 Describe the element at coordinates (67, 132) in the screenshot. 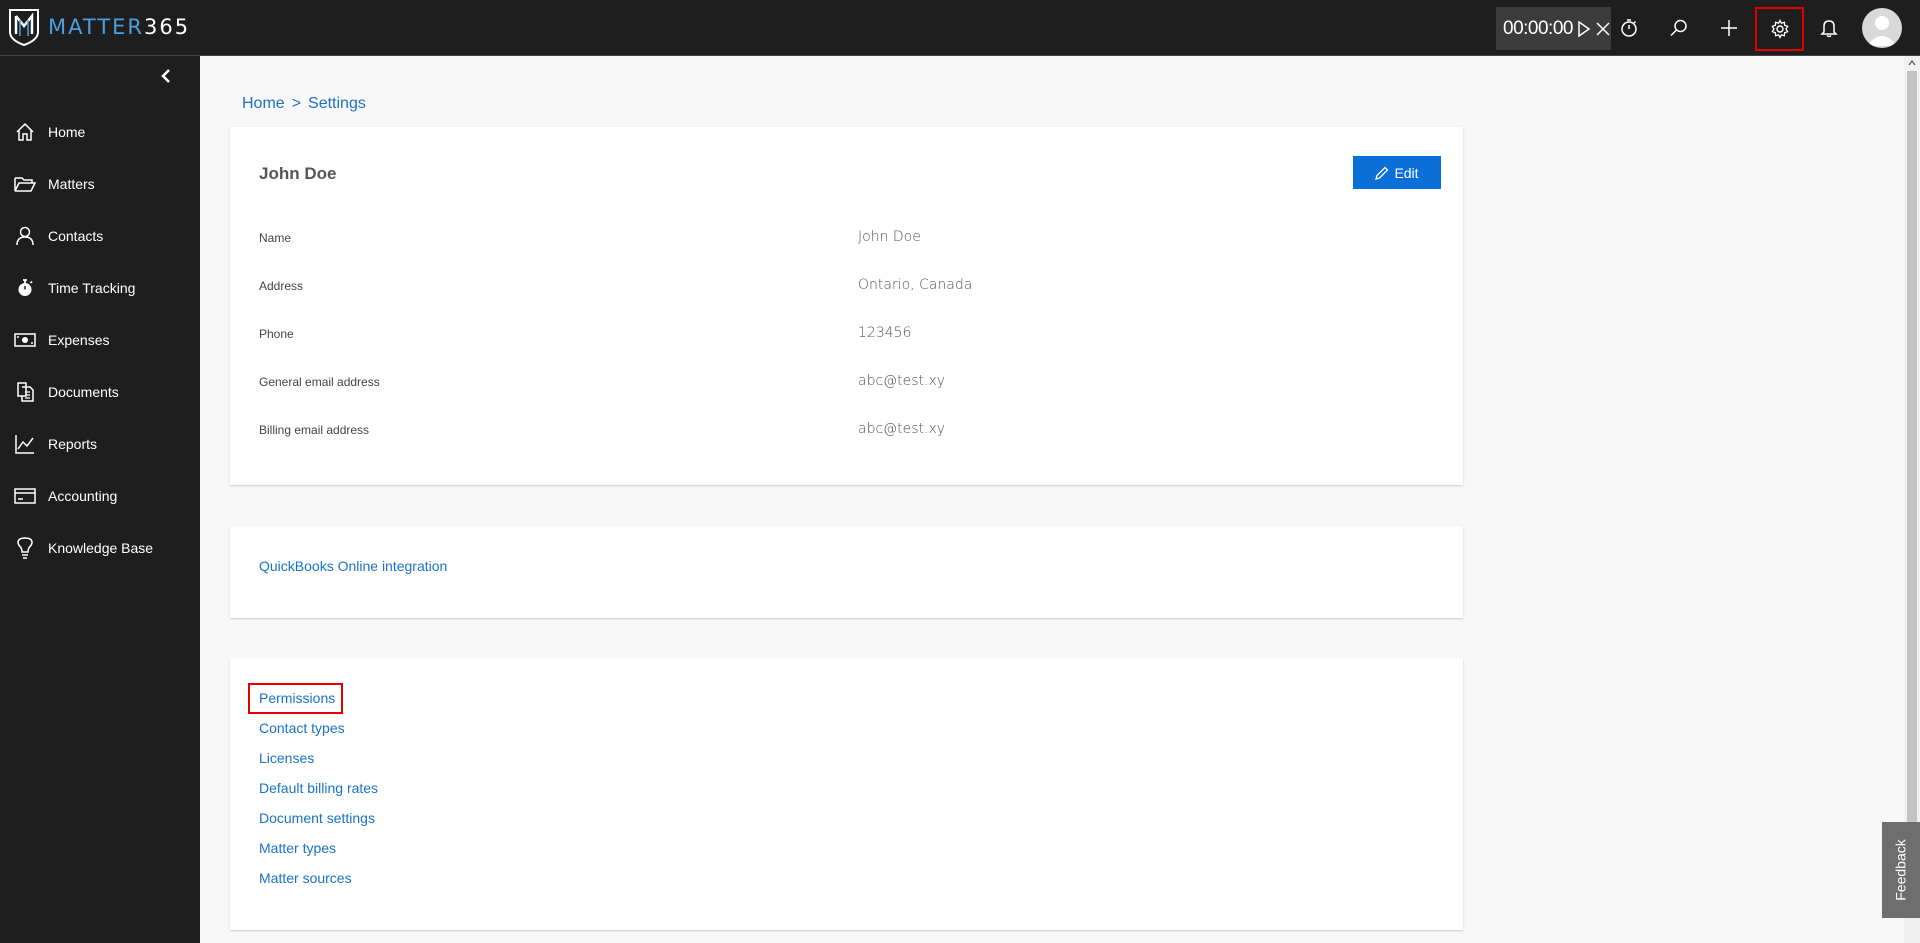

I see `sidebar-item-label: Home` at that location.